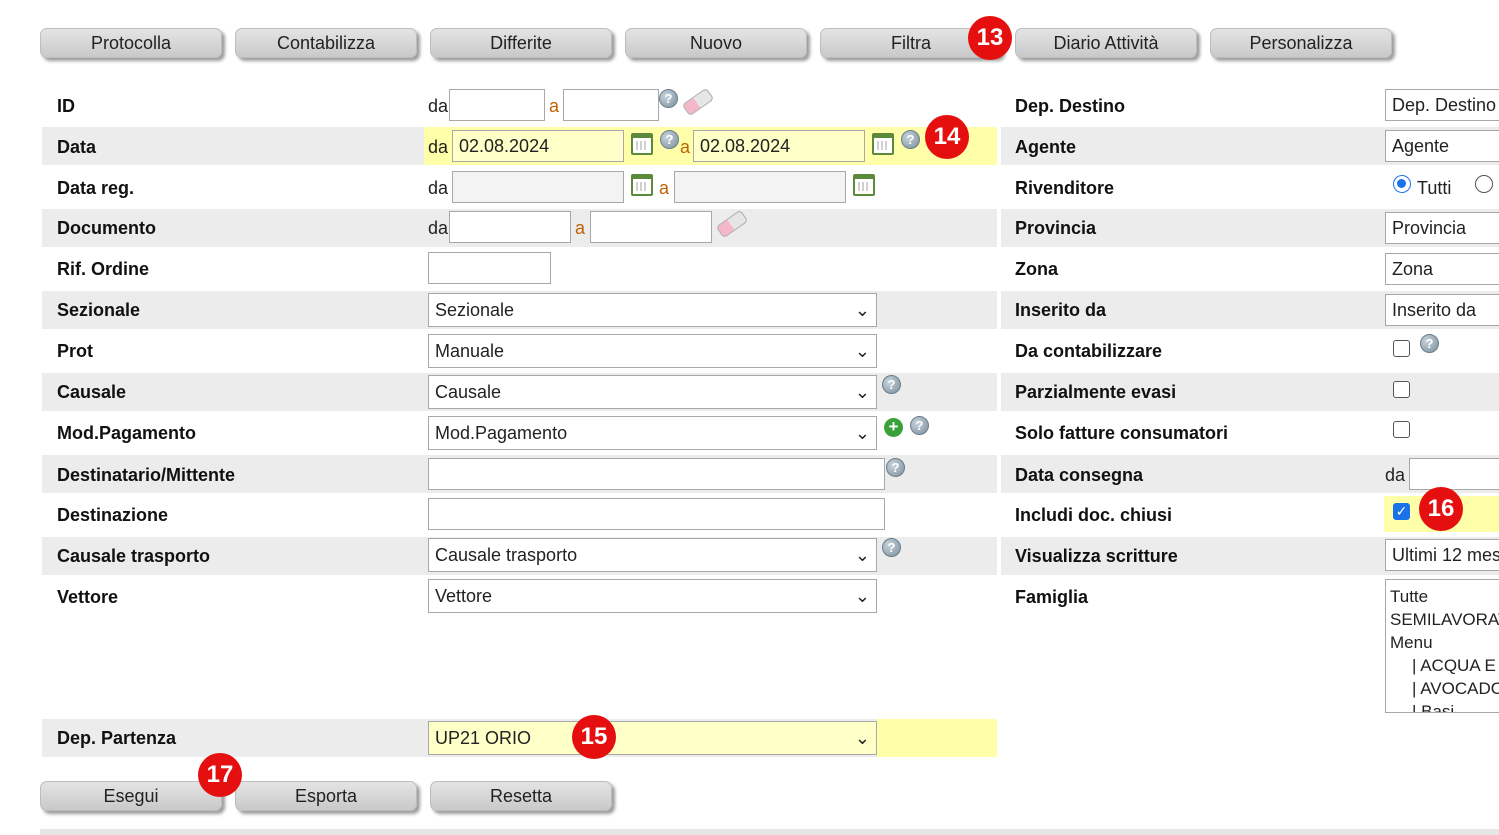 The height and width of the screenshot is (835, 1499). I want to click on protocolla-button: Protocolla, so click(131, 43).